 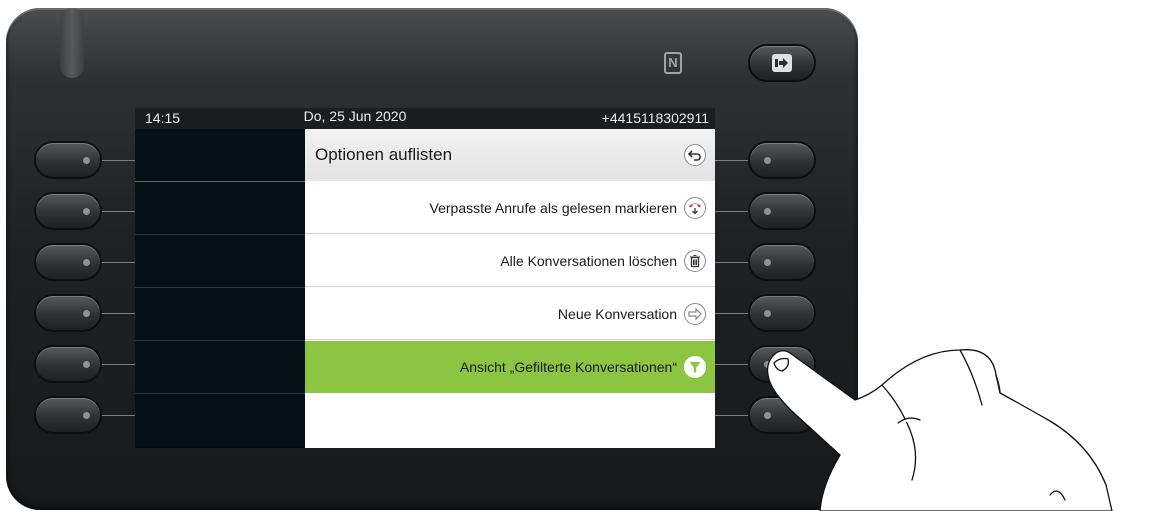 I want to click on exit-button, so click(x=782, y=63).